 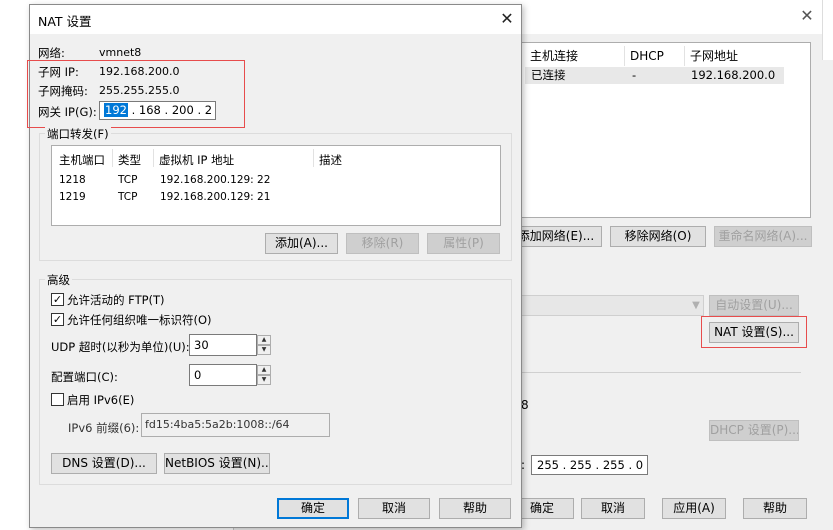 What do you see at coordinates (647, 56) in the screenshot?
I see `col-dhcp: DHCP` at bounding box center [647, 56].